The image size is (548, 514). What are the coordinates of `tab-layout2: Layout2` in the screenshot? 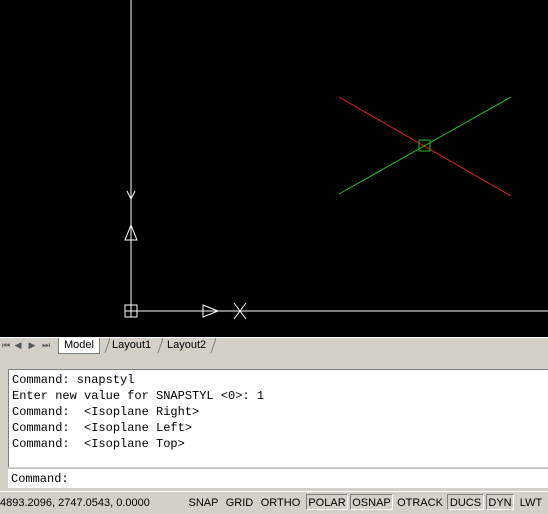 It's located at (186, 345).